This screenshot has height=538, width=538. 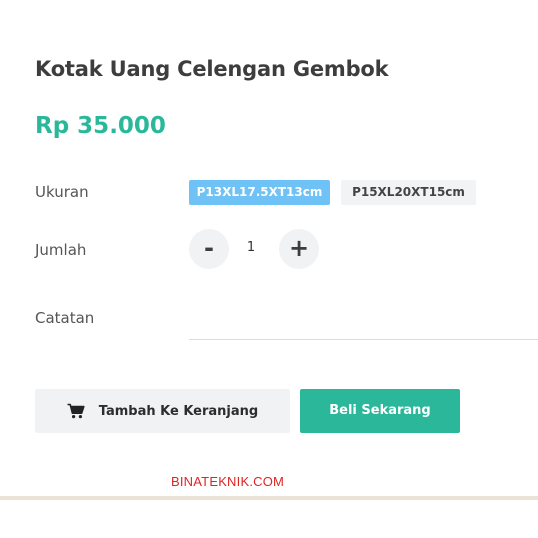 What do you see at coordinates (212, 69) in the screenshot?
I see `product-title: Kotak Uang Celengan Gembok` at bounding box center [212, 69].